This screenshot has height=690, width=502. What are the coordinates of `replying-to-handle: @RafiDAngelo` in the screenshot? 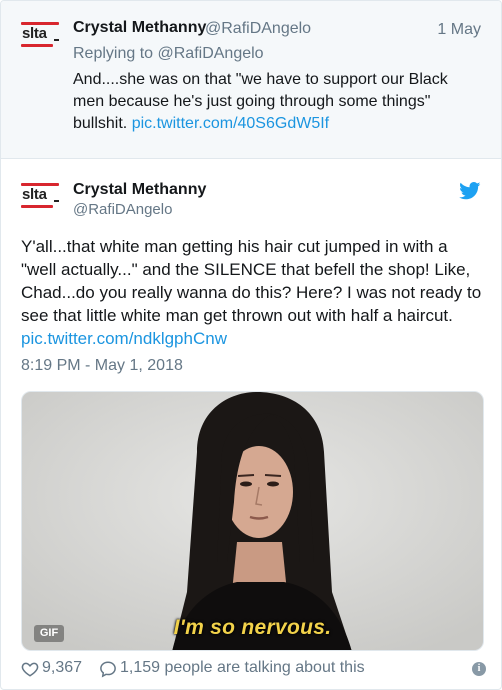 It's located at (211, 53).